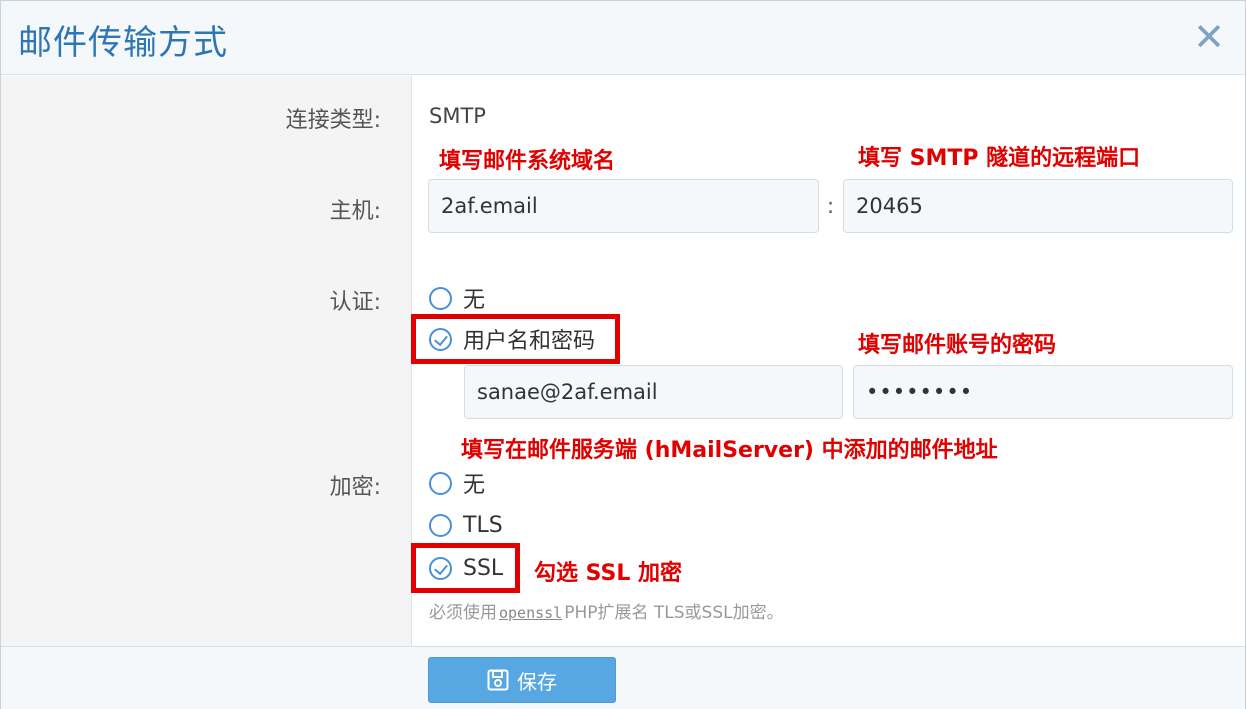 The width and height of the screenshot is (1246, 709). I want to click on annotation-username: 填写在邮件服务端 (hMailServer) 中添加的邮件地址, so click(729, 450).